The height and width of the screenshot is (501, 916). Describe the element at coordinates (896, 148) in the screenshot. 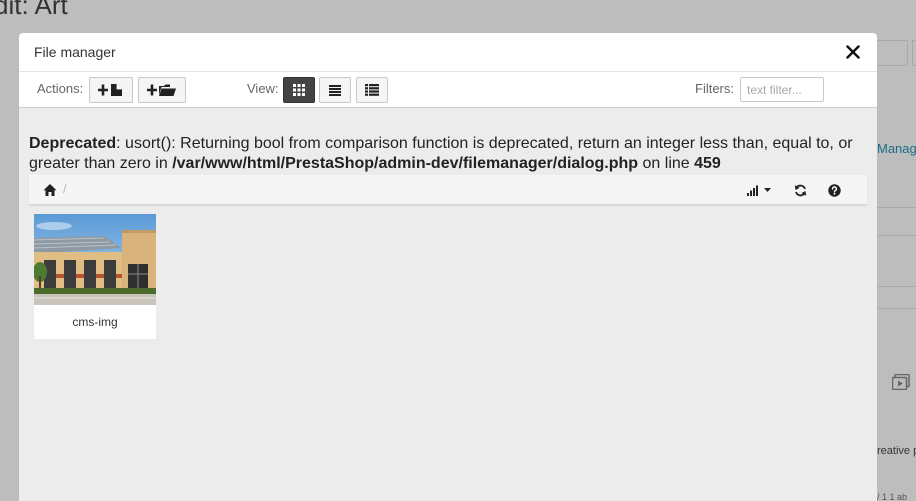

I see `background-link: Manag` at that location.